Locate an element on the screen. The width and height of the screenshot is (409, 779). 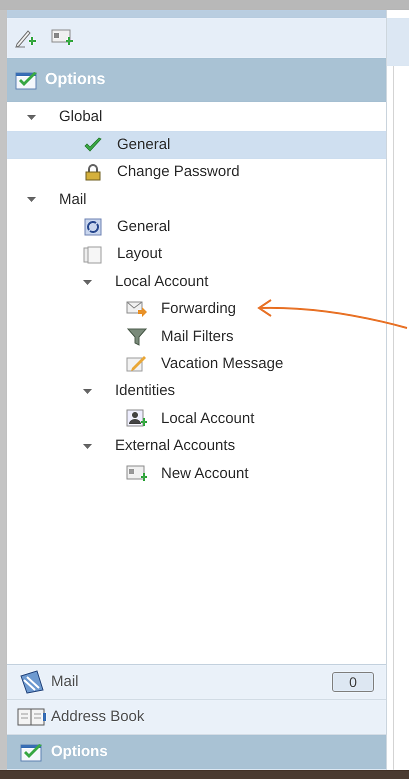
tree-item: Global is located at coordinates (196, 118).